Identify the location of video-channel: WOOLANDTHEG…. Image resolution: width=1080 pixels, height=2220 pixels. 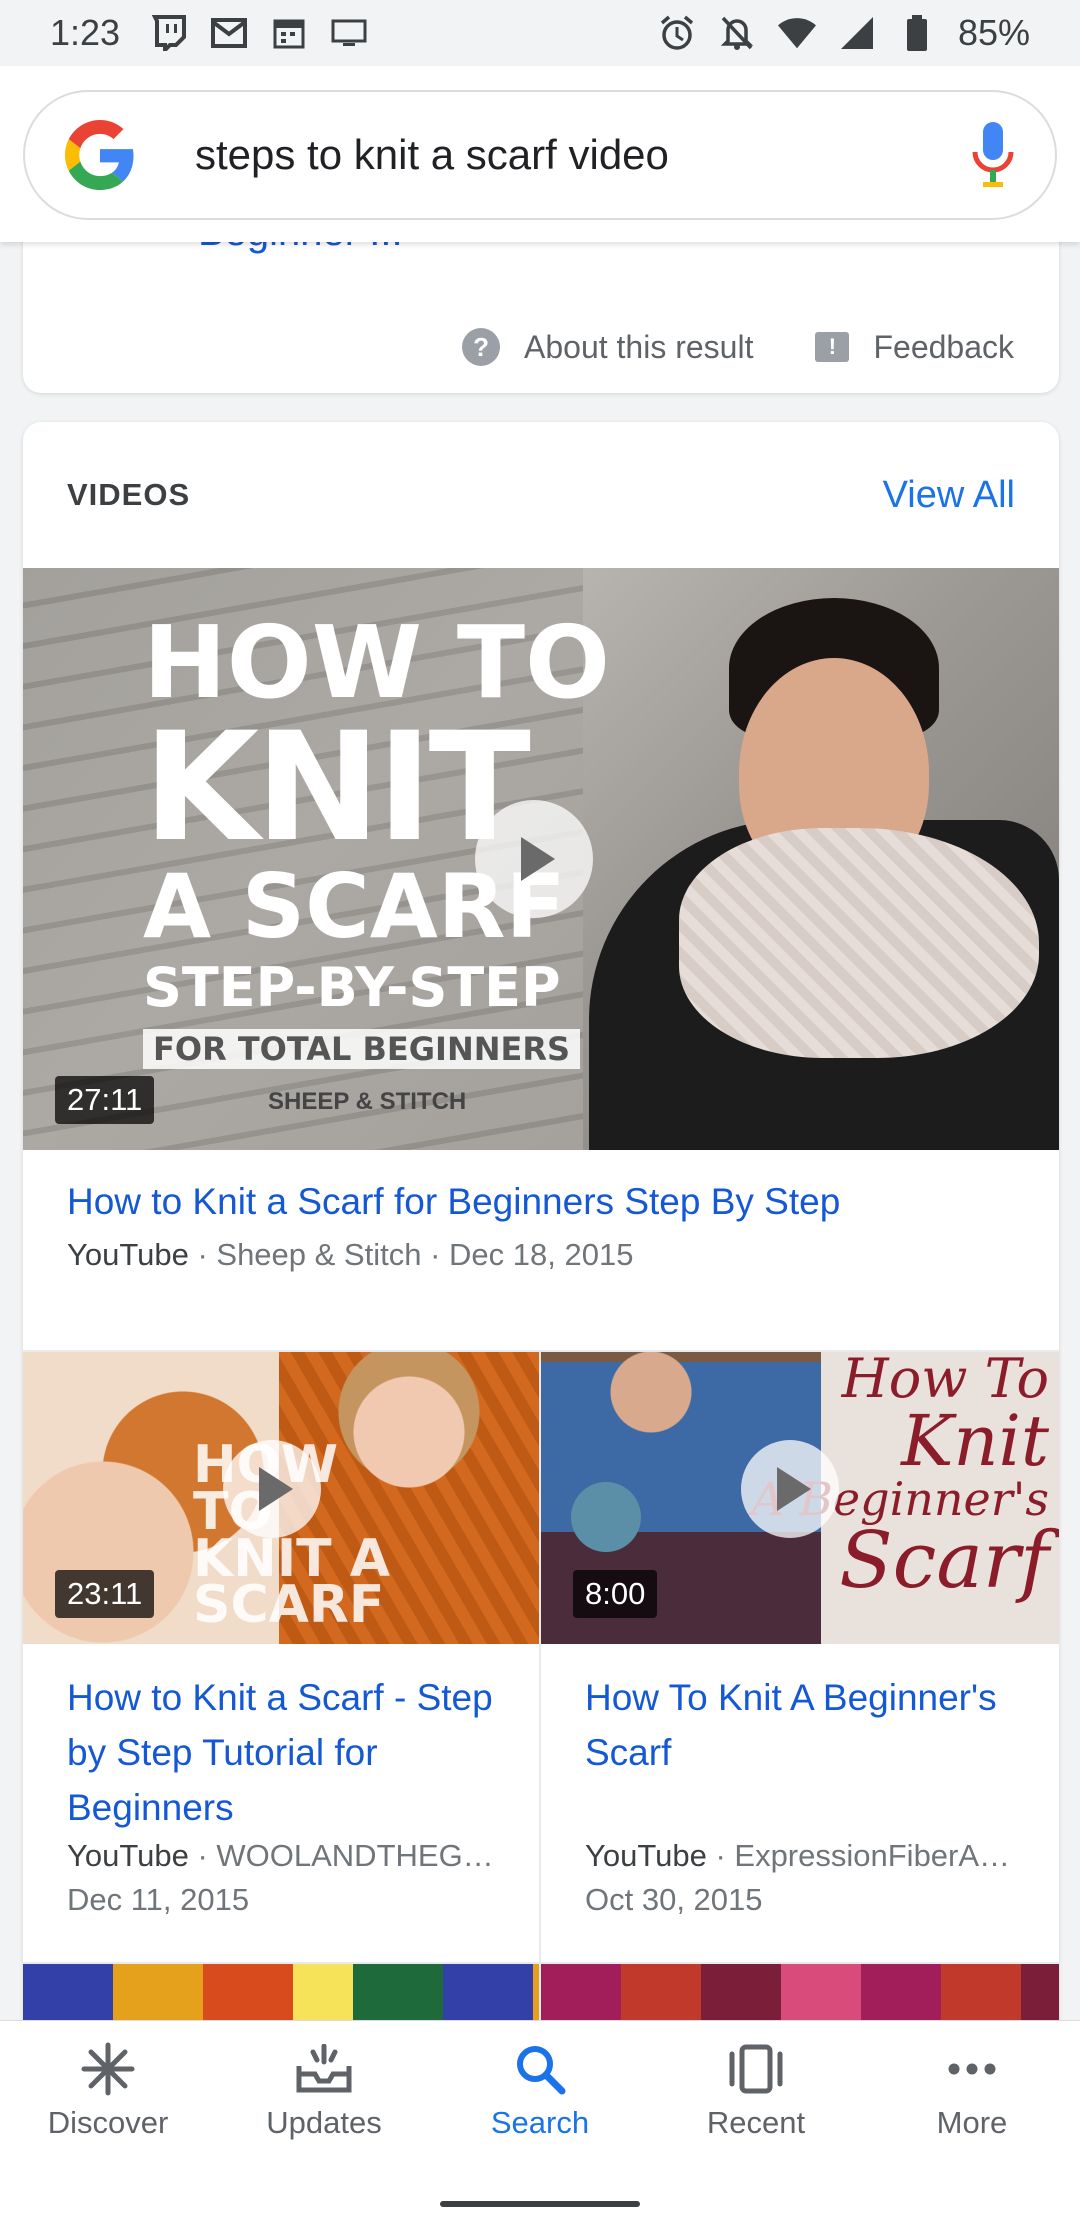
(355, 1855).